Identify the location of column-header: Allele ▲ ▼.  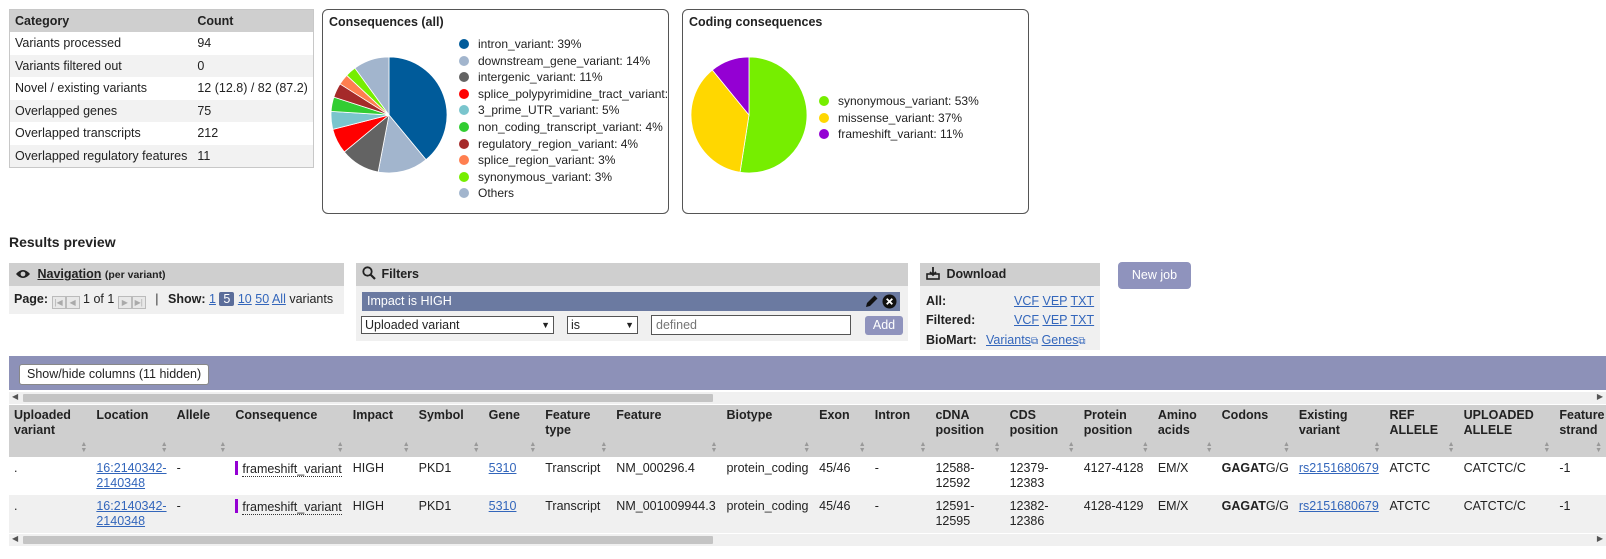
(201, 431).